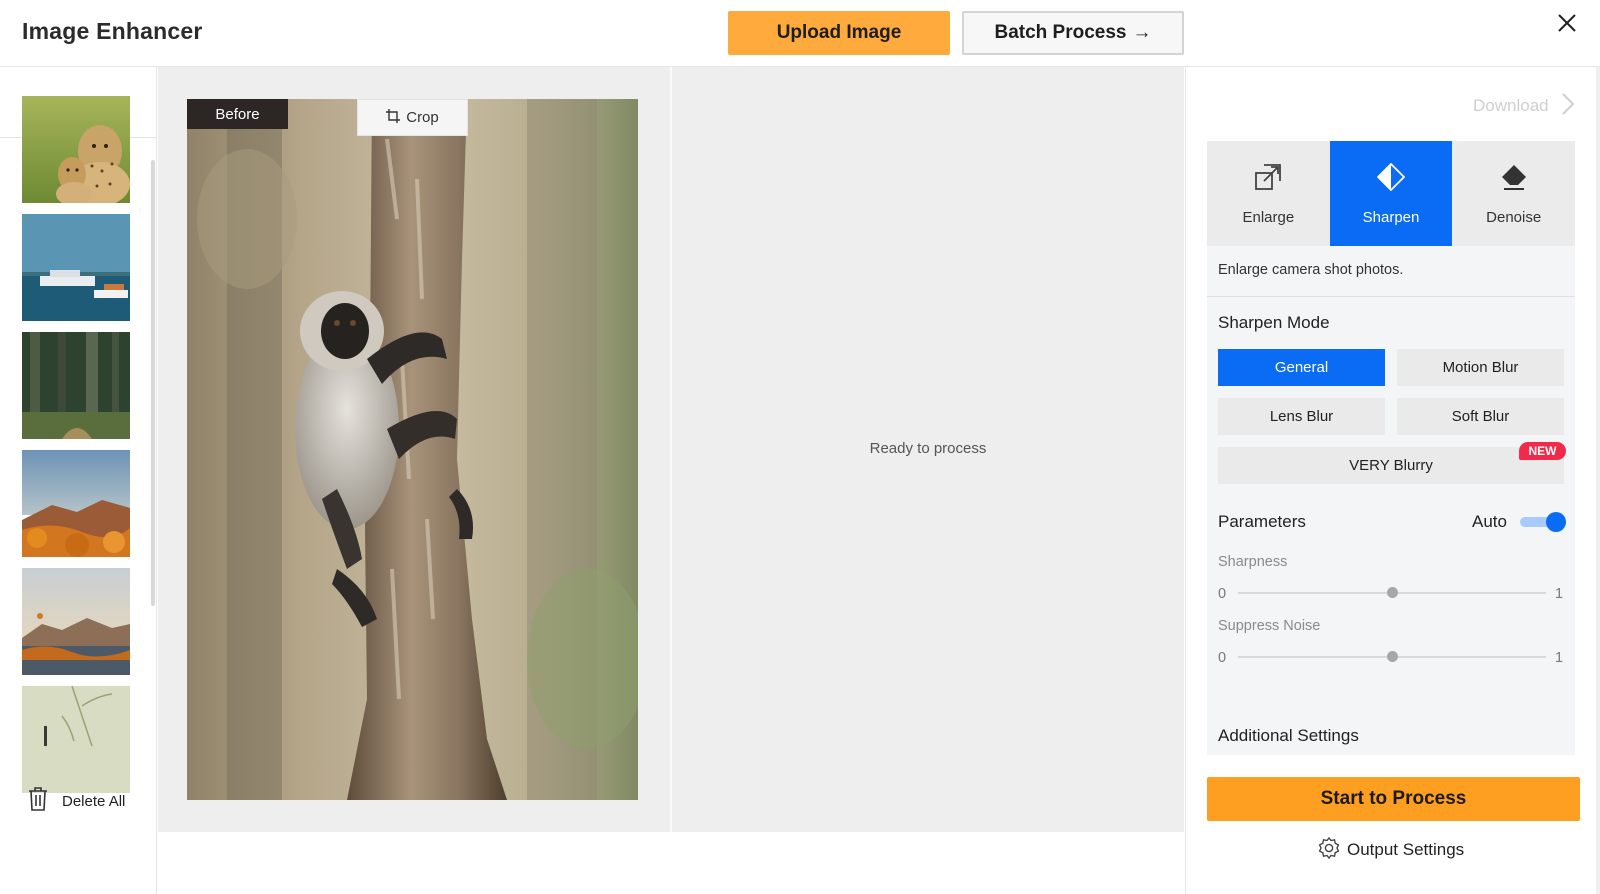 The image size is (1600, 894). What do you see at coordinates (1514, 179) in the screenshot?
I see `denoise-icon` at bounding box center [1514, 179].